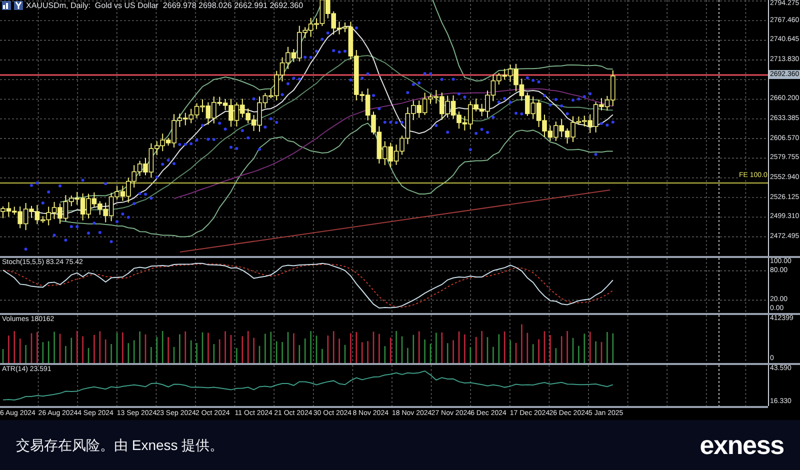 The image size is (800, 470). I want to click on bar-chart-icon, so click(6, 5).